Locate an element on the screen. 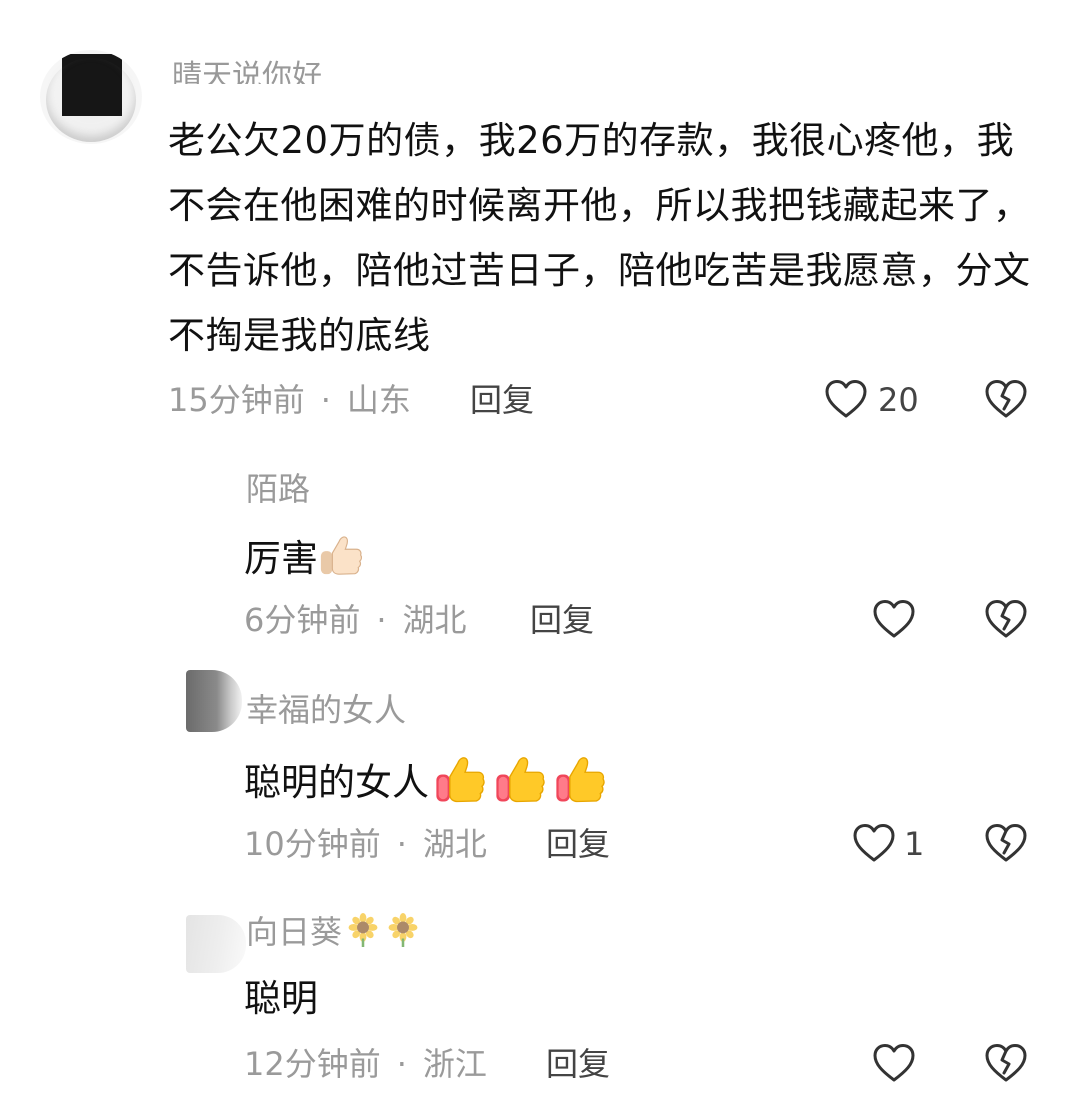 The width and height of the screenshot is (1079, 1113). like-count: 1 is located at coordinates (914, 844).